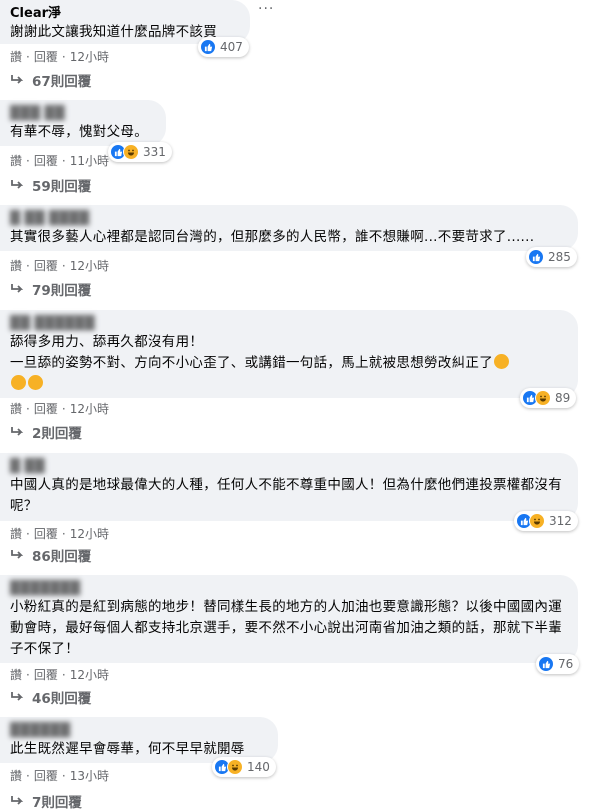  Describe the element at coordinates (266, 9) in the screenshot. I see `more-options-icon: ···` at that location.